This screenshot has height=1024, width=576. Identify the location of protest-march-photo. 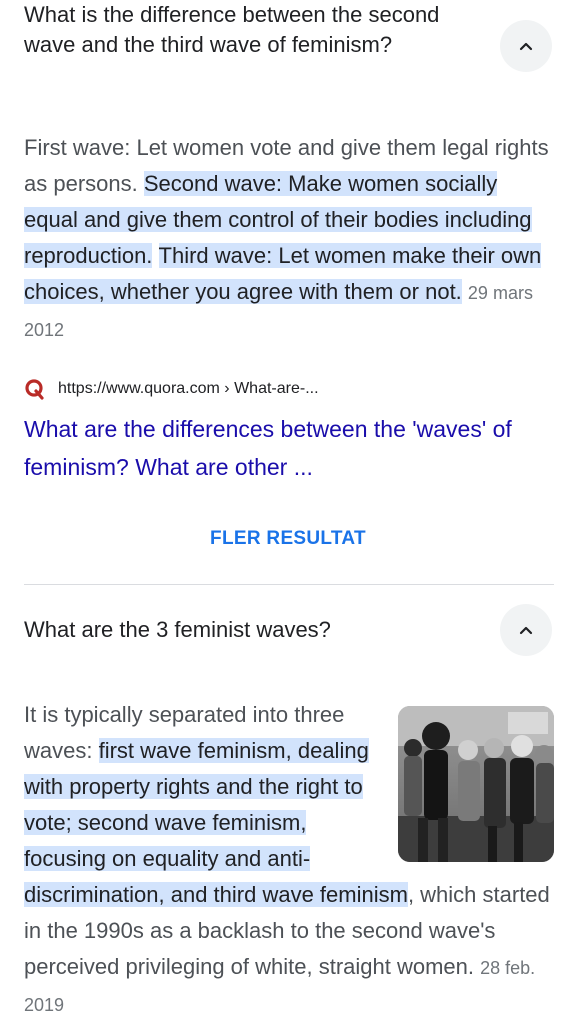
(476, 784).